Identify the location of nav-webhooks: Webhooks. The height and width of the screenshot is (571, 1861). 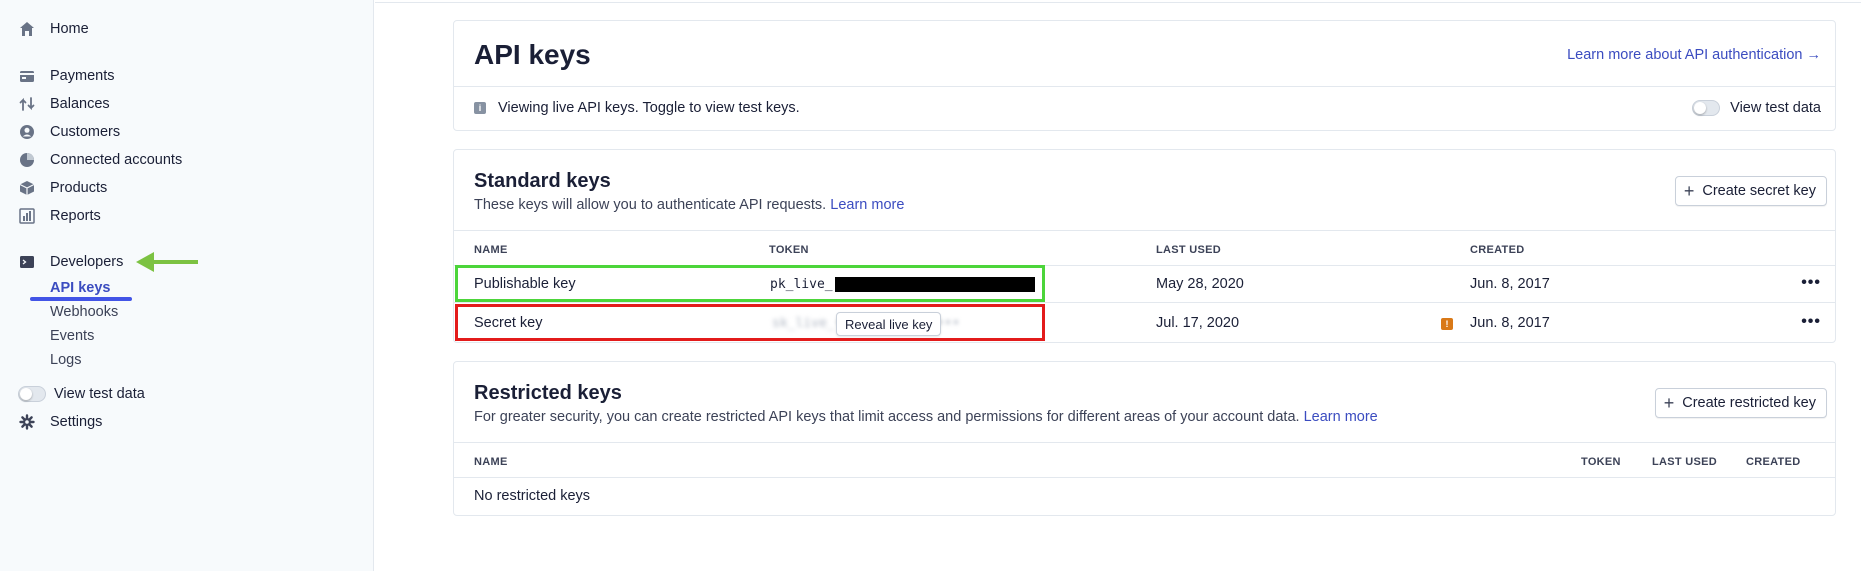
(84, 312).